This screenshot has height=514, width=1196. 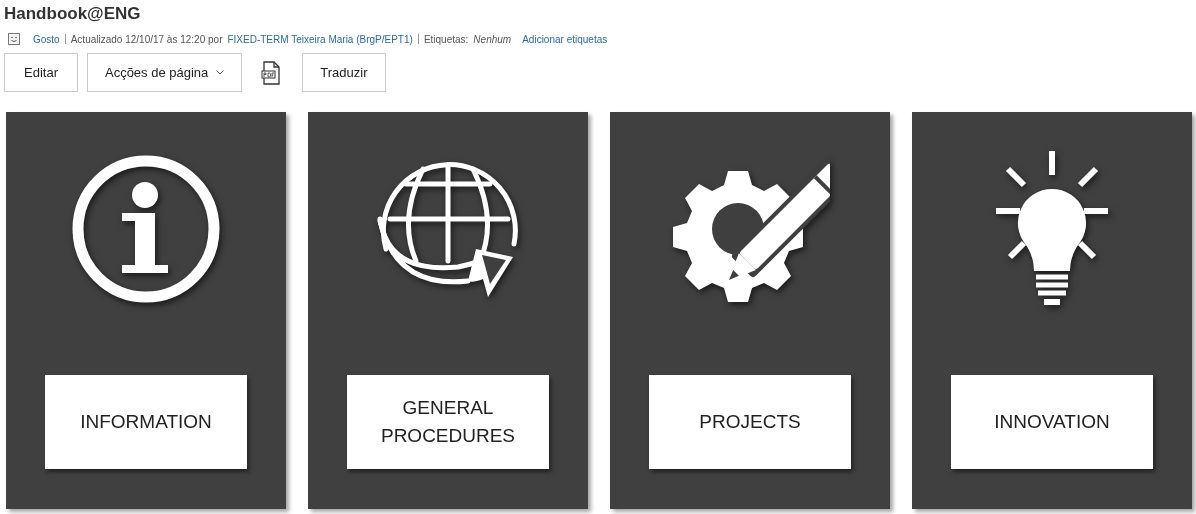 What do you see at coordinates (14, 39) in the screenshot?
I see `smiley-icon` at bounding box center [14, 39].